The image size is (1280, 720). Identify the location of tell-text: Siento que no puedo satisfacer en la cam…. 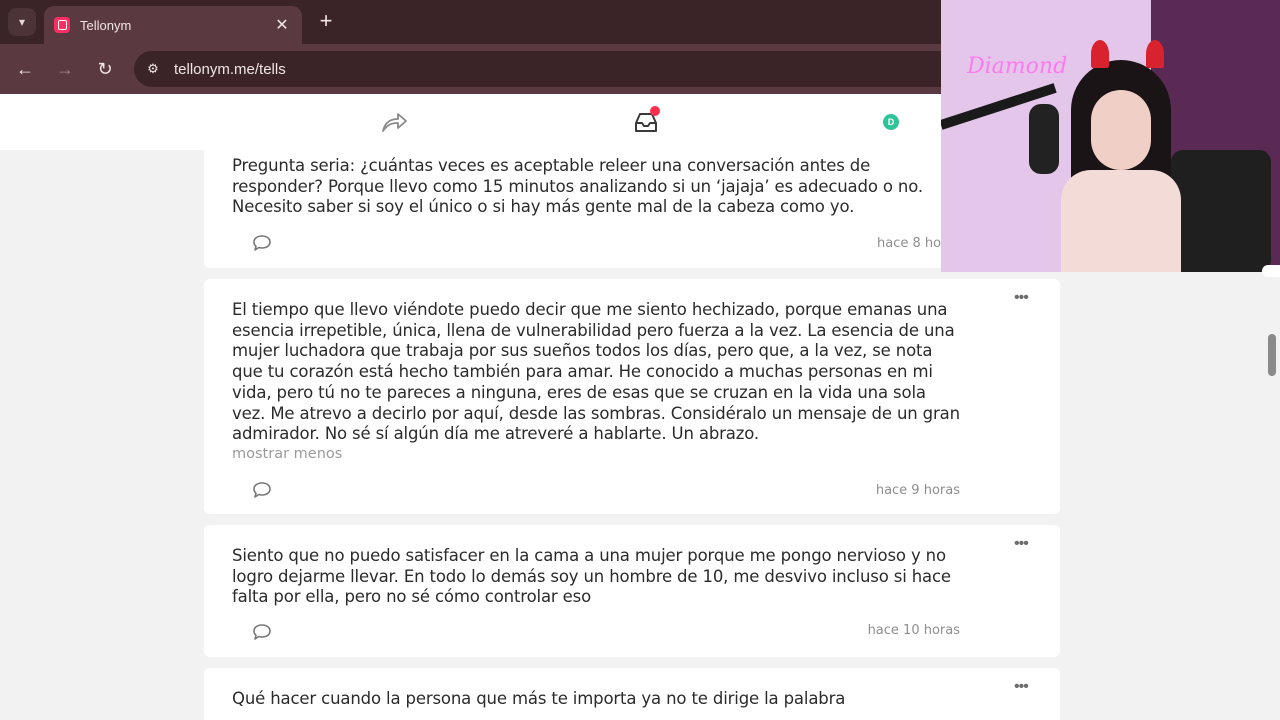
(591, 576).